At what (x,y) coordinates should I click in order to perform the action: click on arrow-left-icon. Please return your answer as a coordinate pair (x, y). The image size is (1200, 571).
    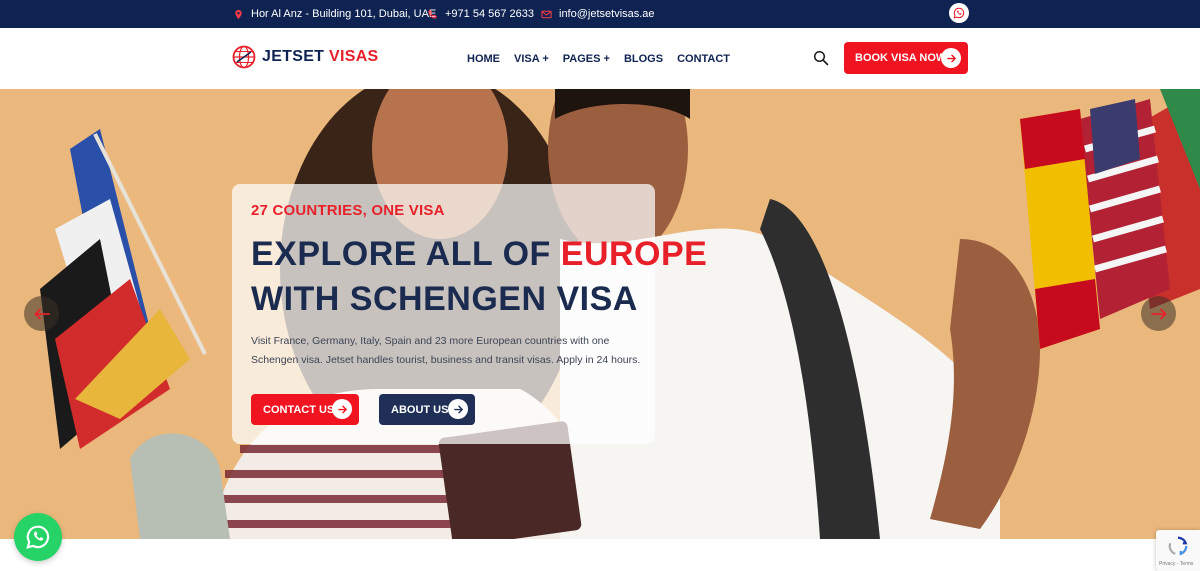
    Looking at the image, I should click on (41, 313).